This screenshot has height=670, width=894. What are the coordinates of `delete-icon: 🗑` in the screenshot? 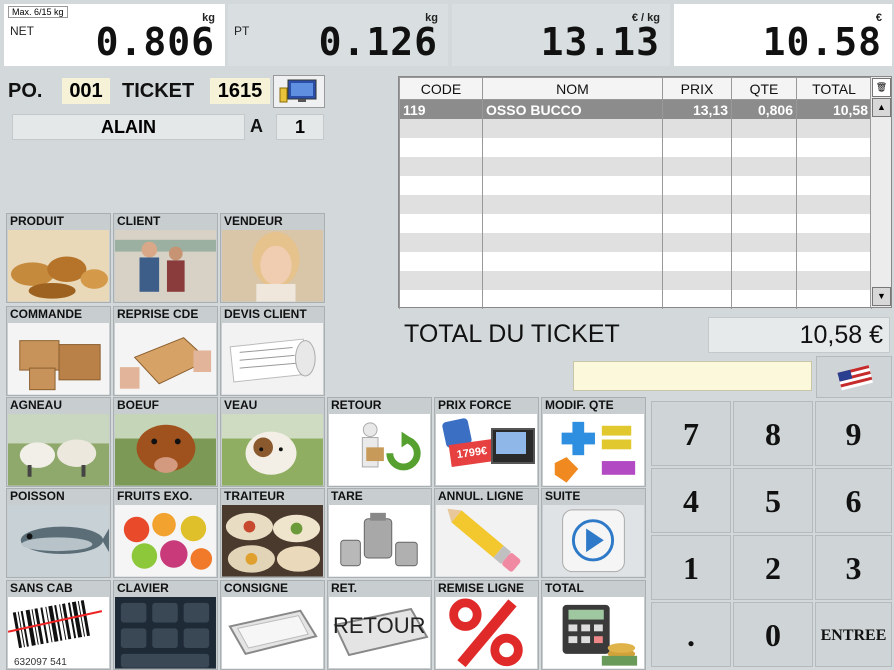 It's located at (881, 87).